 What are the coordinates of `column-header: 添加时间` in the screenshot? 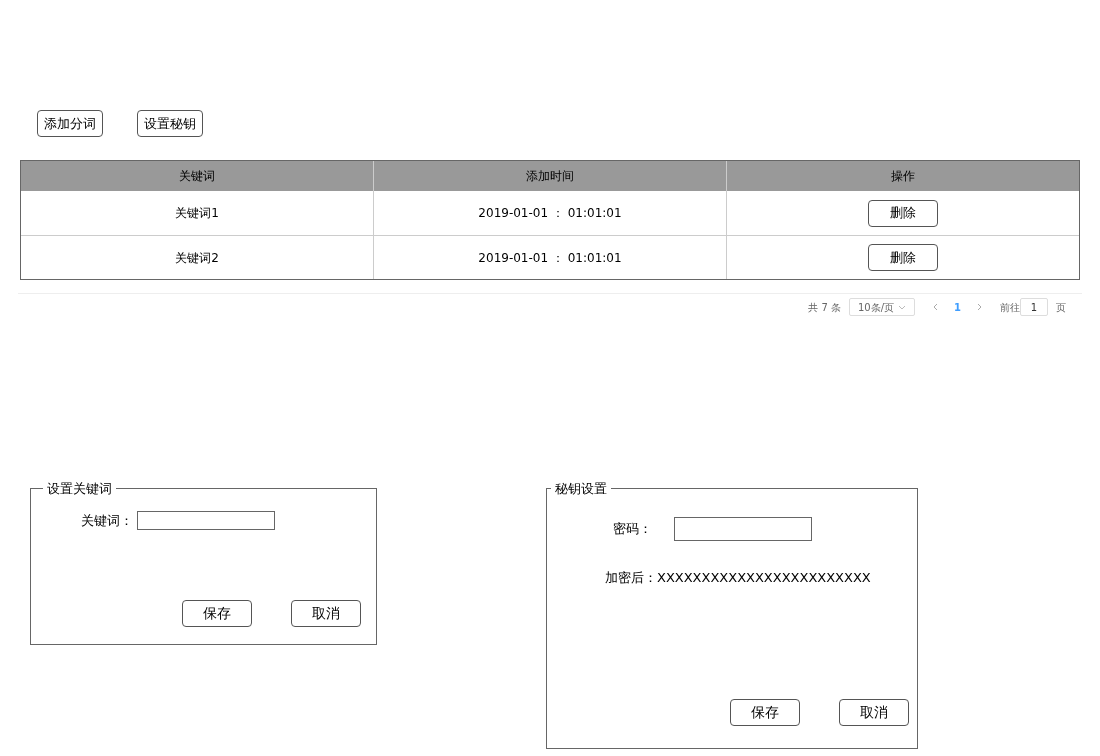 It's located at (549, 176).